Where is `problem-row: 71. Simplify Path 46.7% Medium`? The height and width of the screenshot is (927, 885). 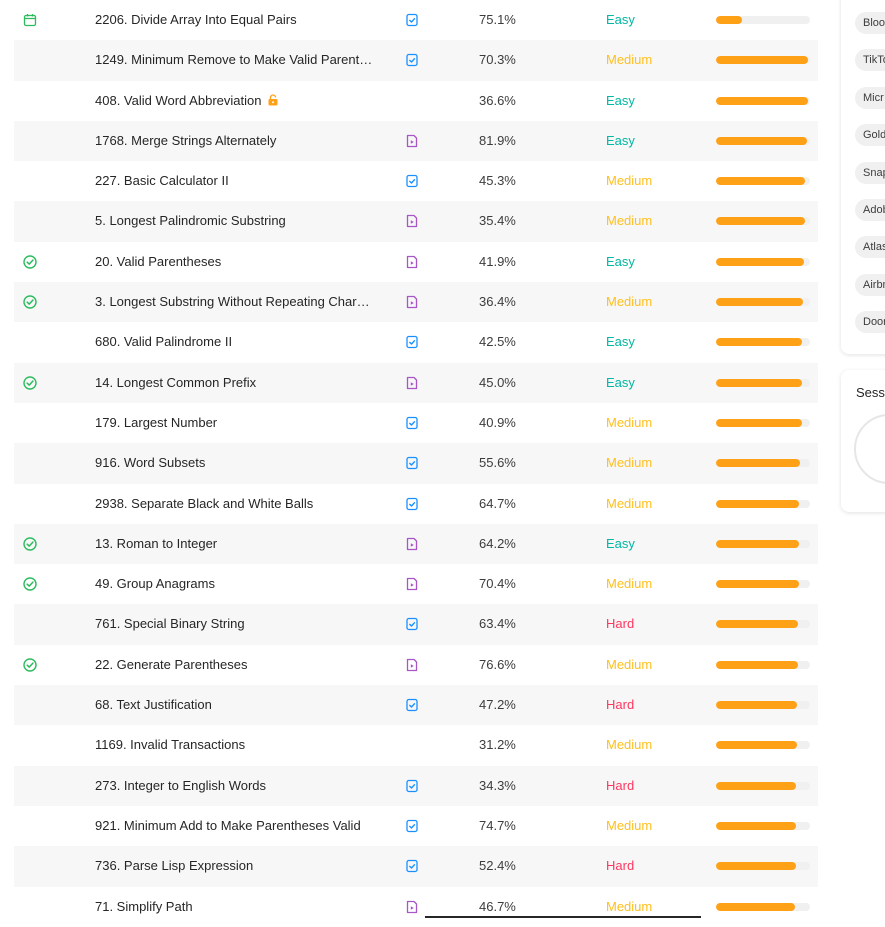 problem-row: 71. Simplify Path 46.7% Medium is located at coordinates (416, 907).